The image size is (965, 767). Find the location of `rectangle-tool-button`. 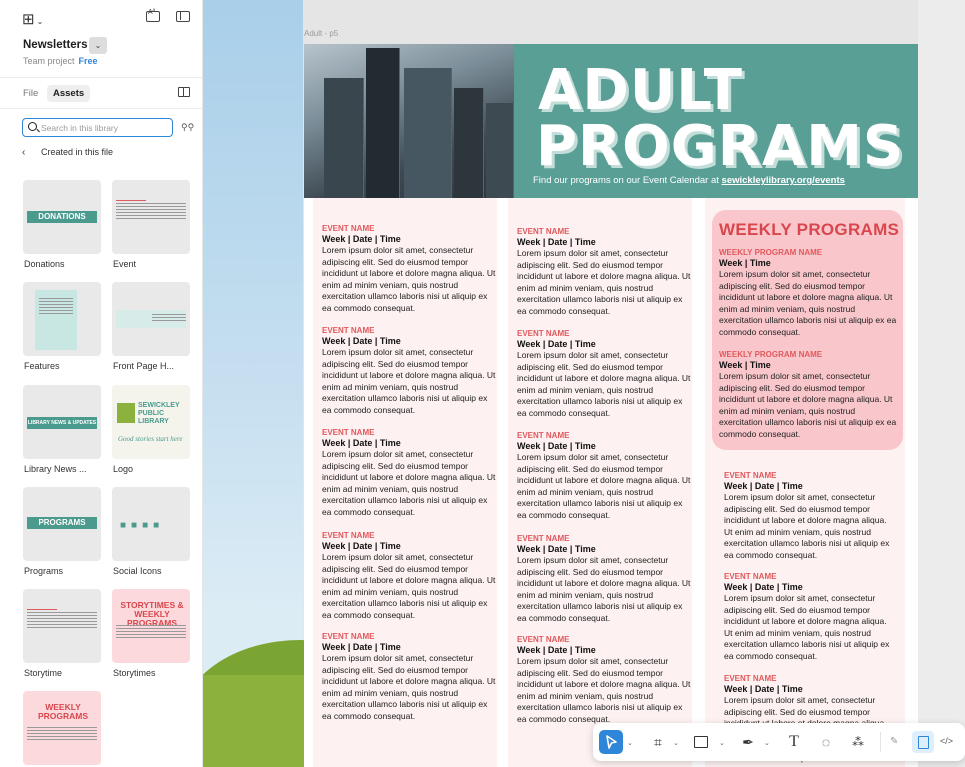

rectangle-tool-button is located at coordinates (701, 742).